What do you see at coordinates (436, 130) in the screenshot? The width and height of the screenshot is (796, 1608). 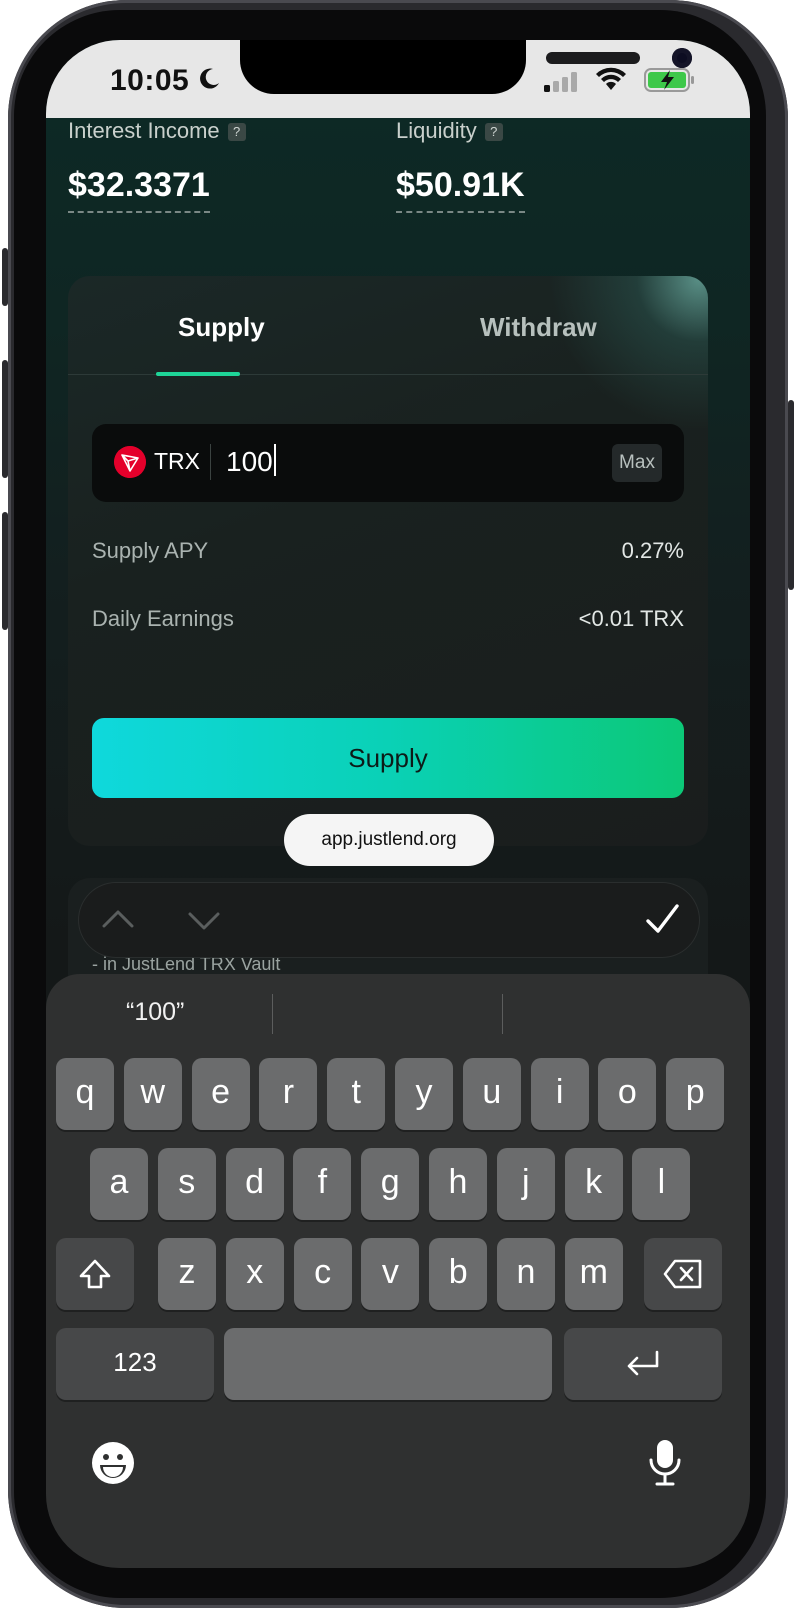 I see `liquidity-label-text: Liquidity` at bounding box center [436, 130].